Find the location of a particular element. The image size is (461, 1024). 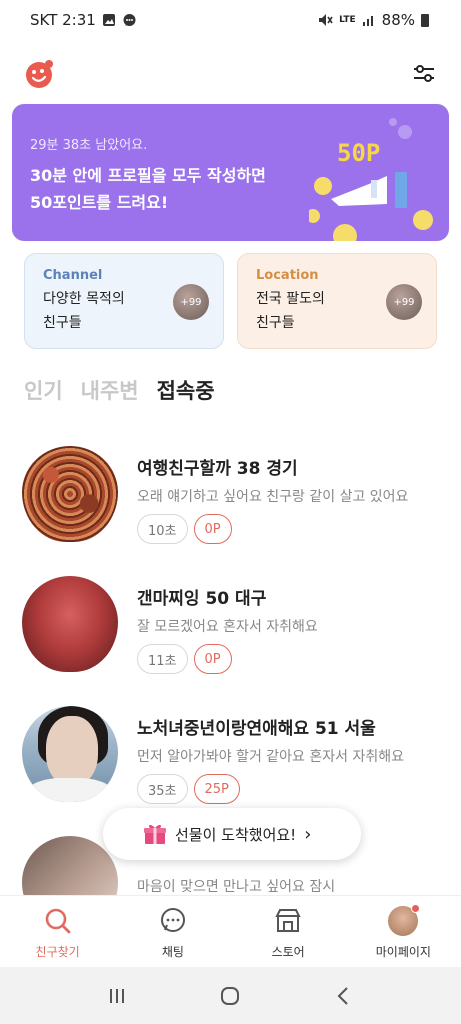

status-right: LTE 88% is located at coordinates (373, 20).